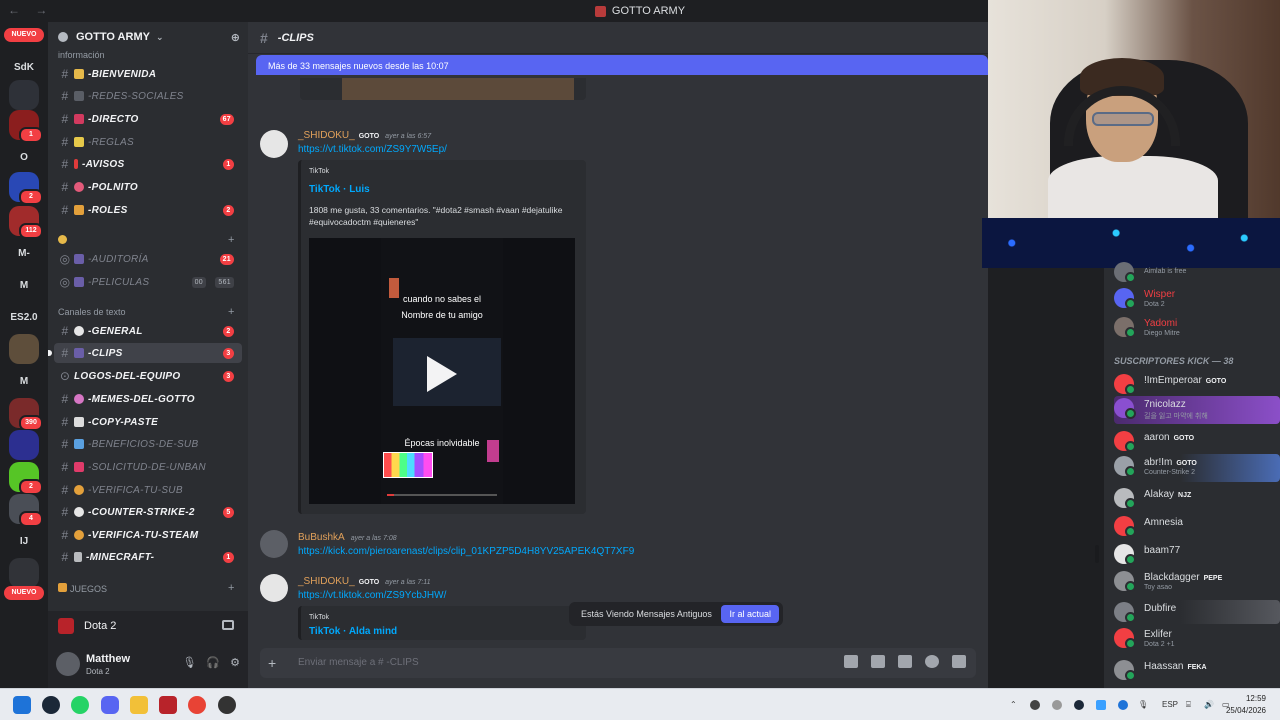 Image resolution: width=1280 pixels, height=720 pixels. I want to click on discord-icon, so click(110, 705).